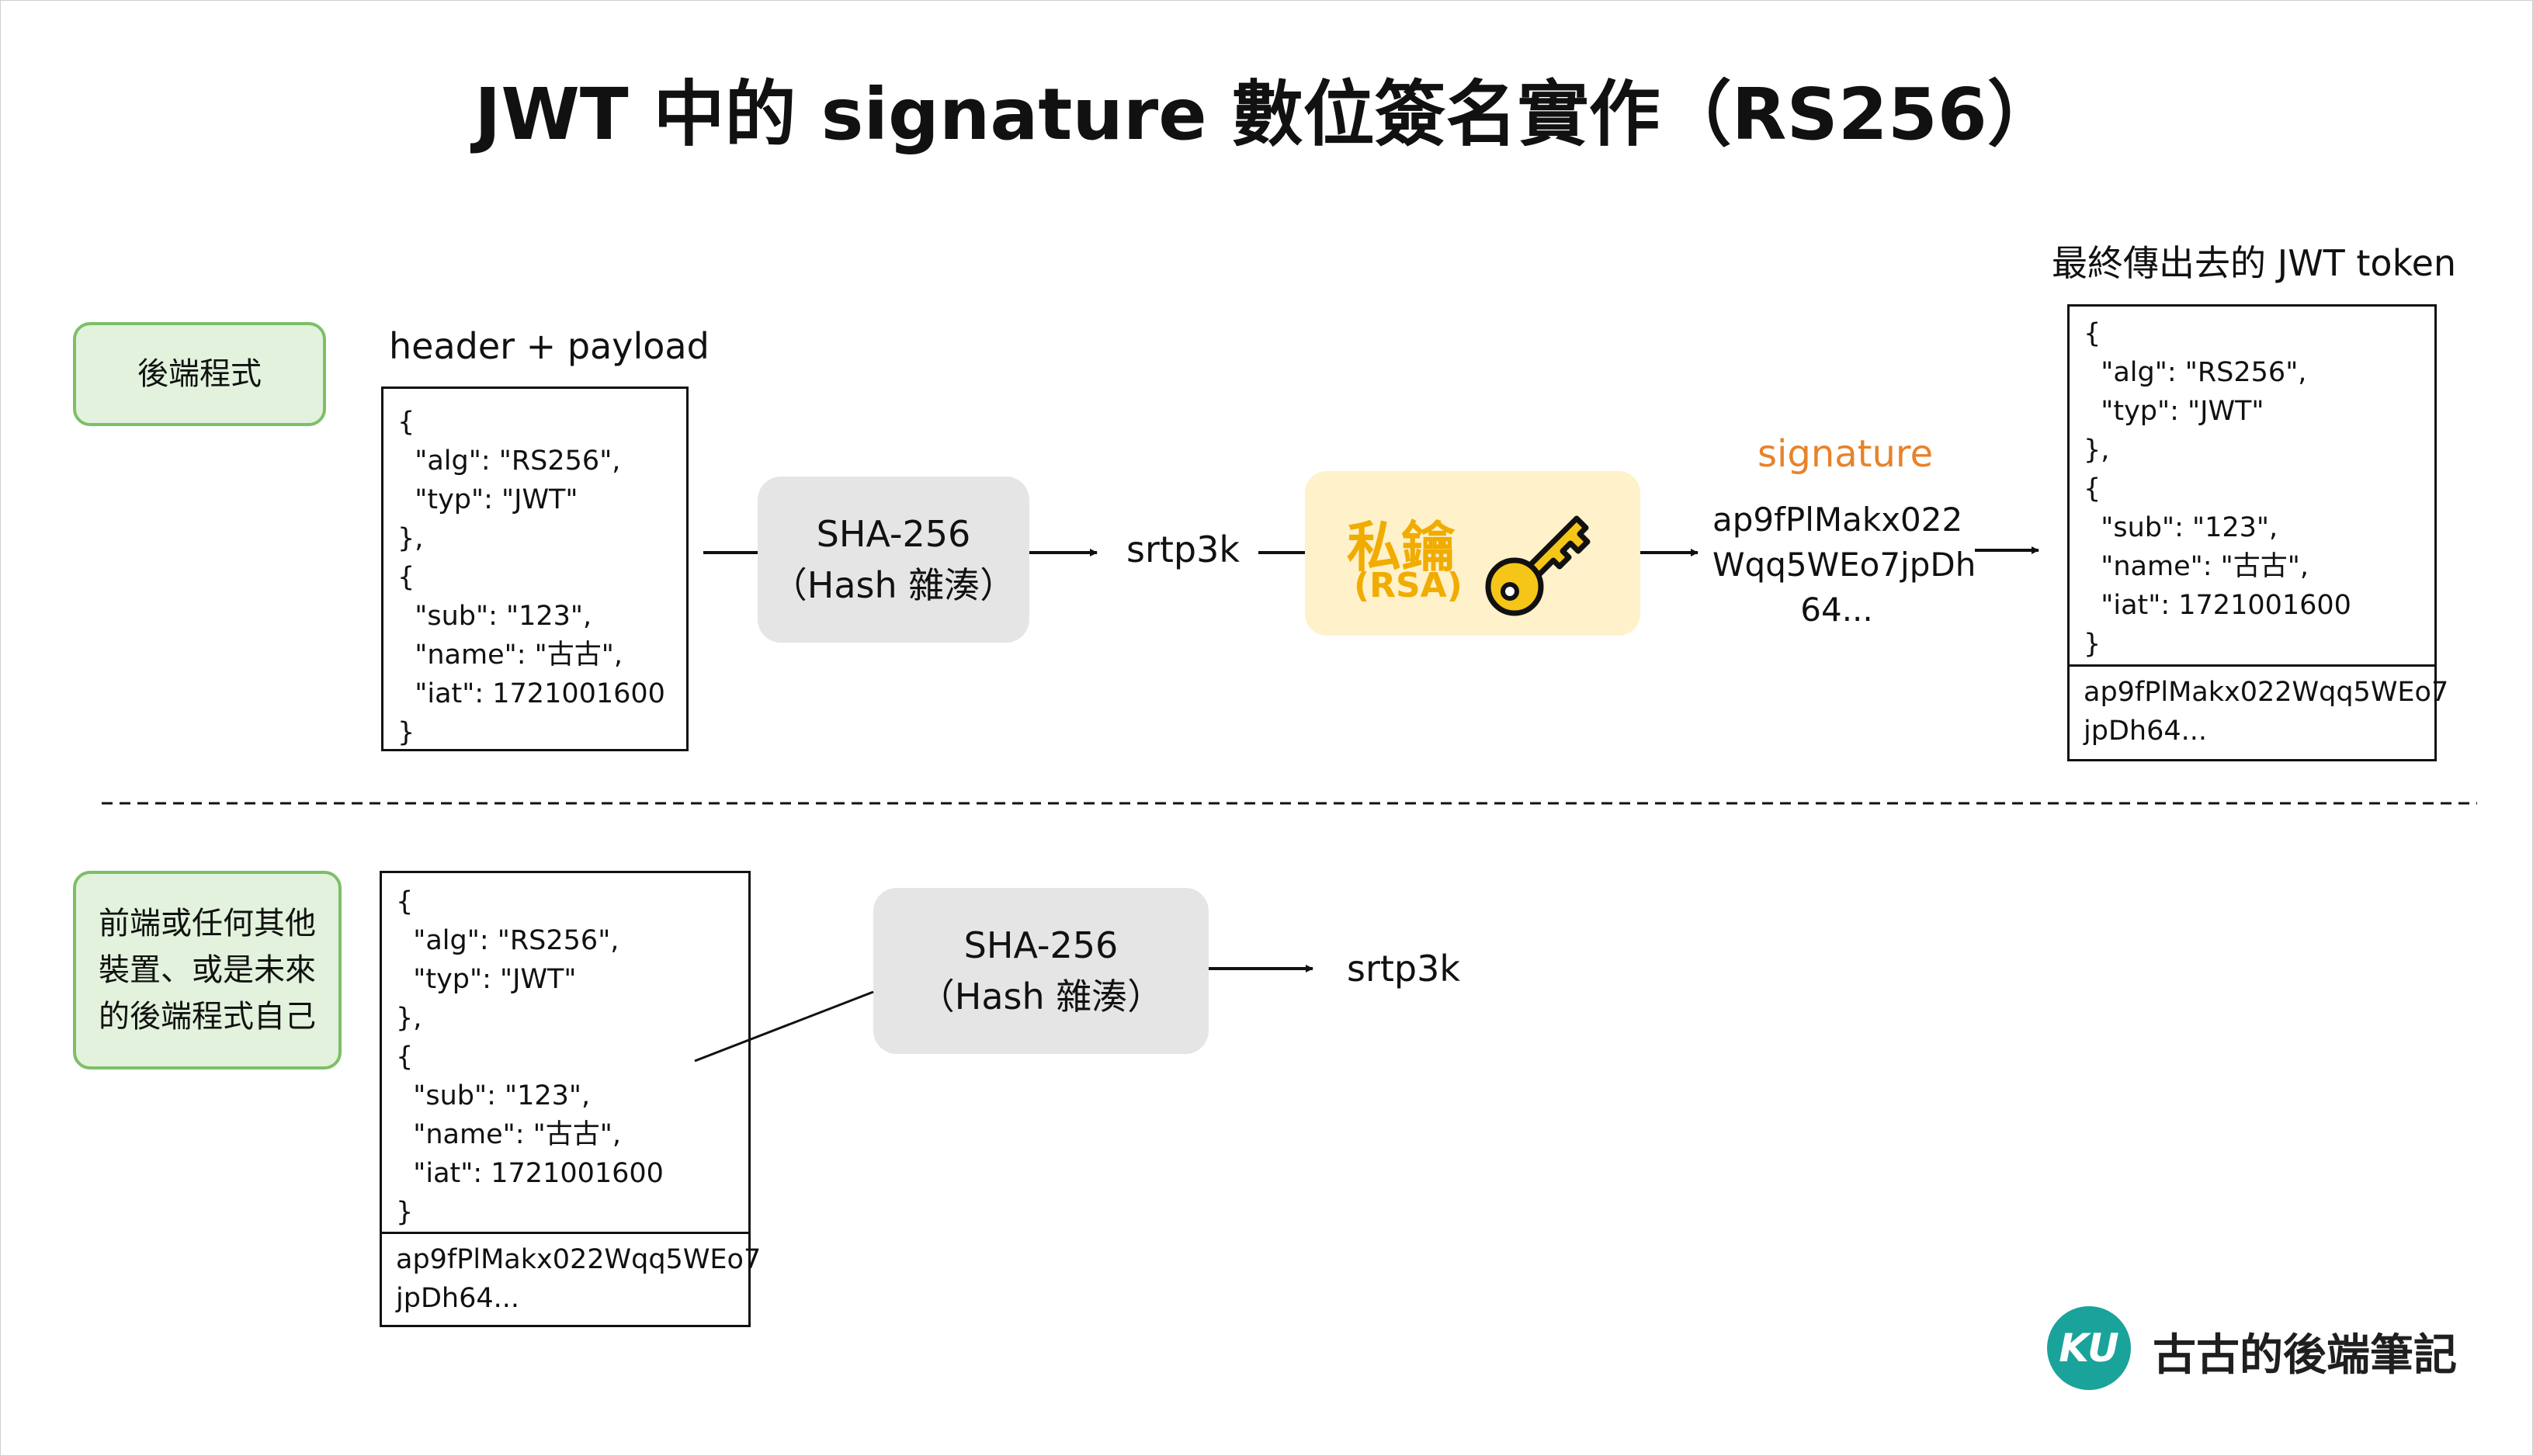  Describe the element at coordinates (784, 1026) in the screenshot. I see `connector-line` at that location.